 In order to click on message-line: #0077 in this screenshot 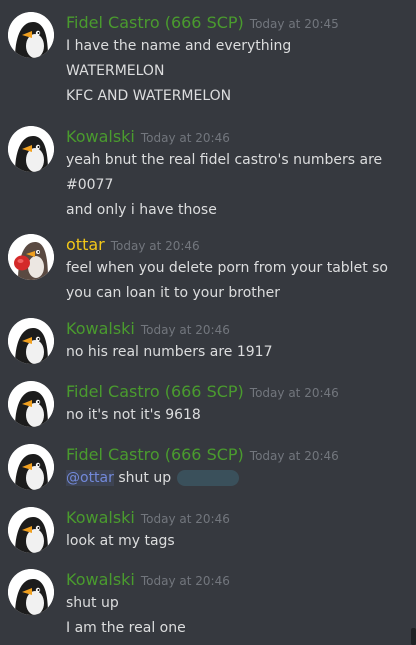, I will do `click(90, 185)`.